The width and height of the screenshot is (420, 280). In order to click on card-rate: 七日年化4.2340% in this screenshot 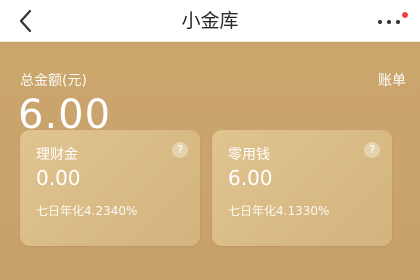, I will do `click(87, 211)`.